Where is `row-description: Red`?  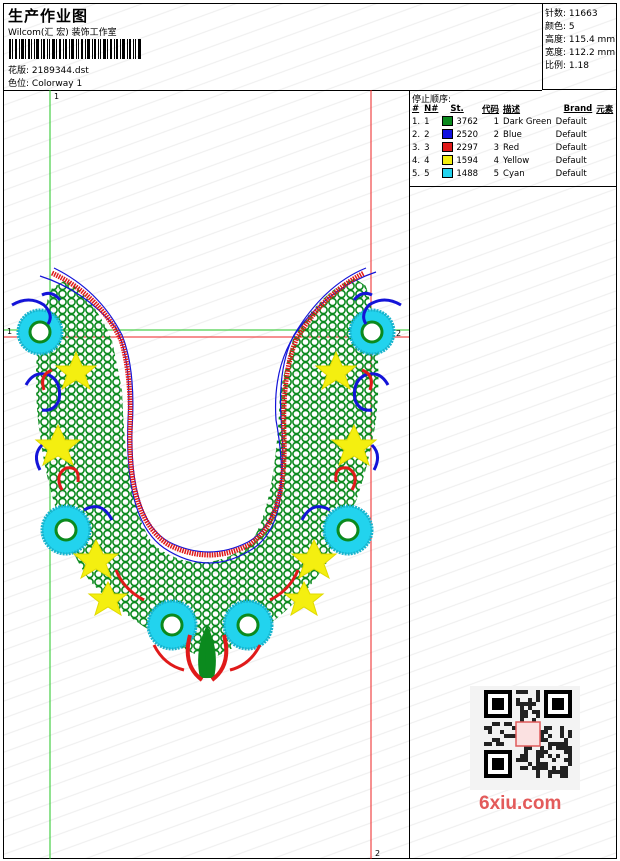 row-description: Red is located at coordinates (511, 147).